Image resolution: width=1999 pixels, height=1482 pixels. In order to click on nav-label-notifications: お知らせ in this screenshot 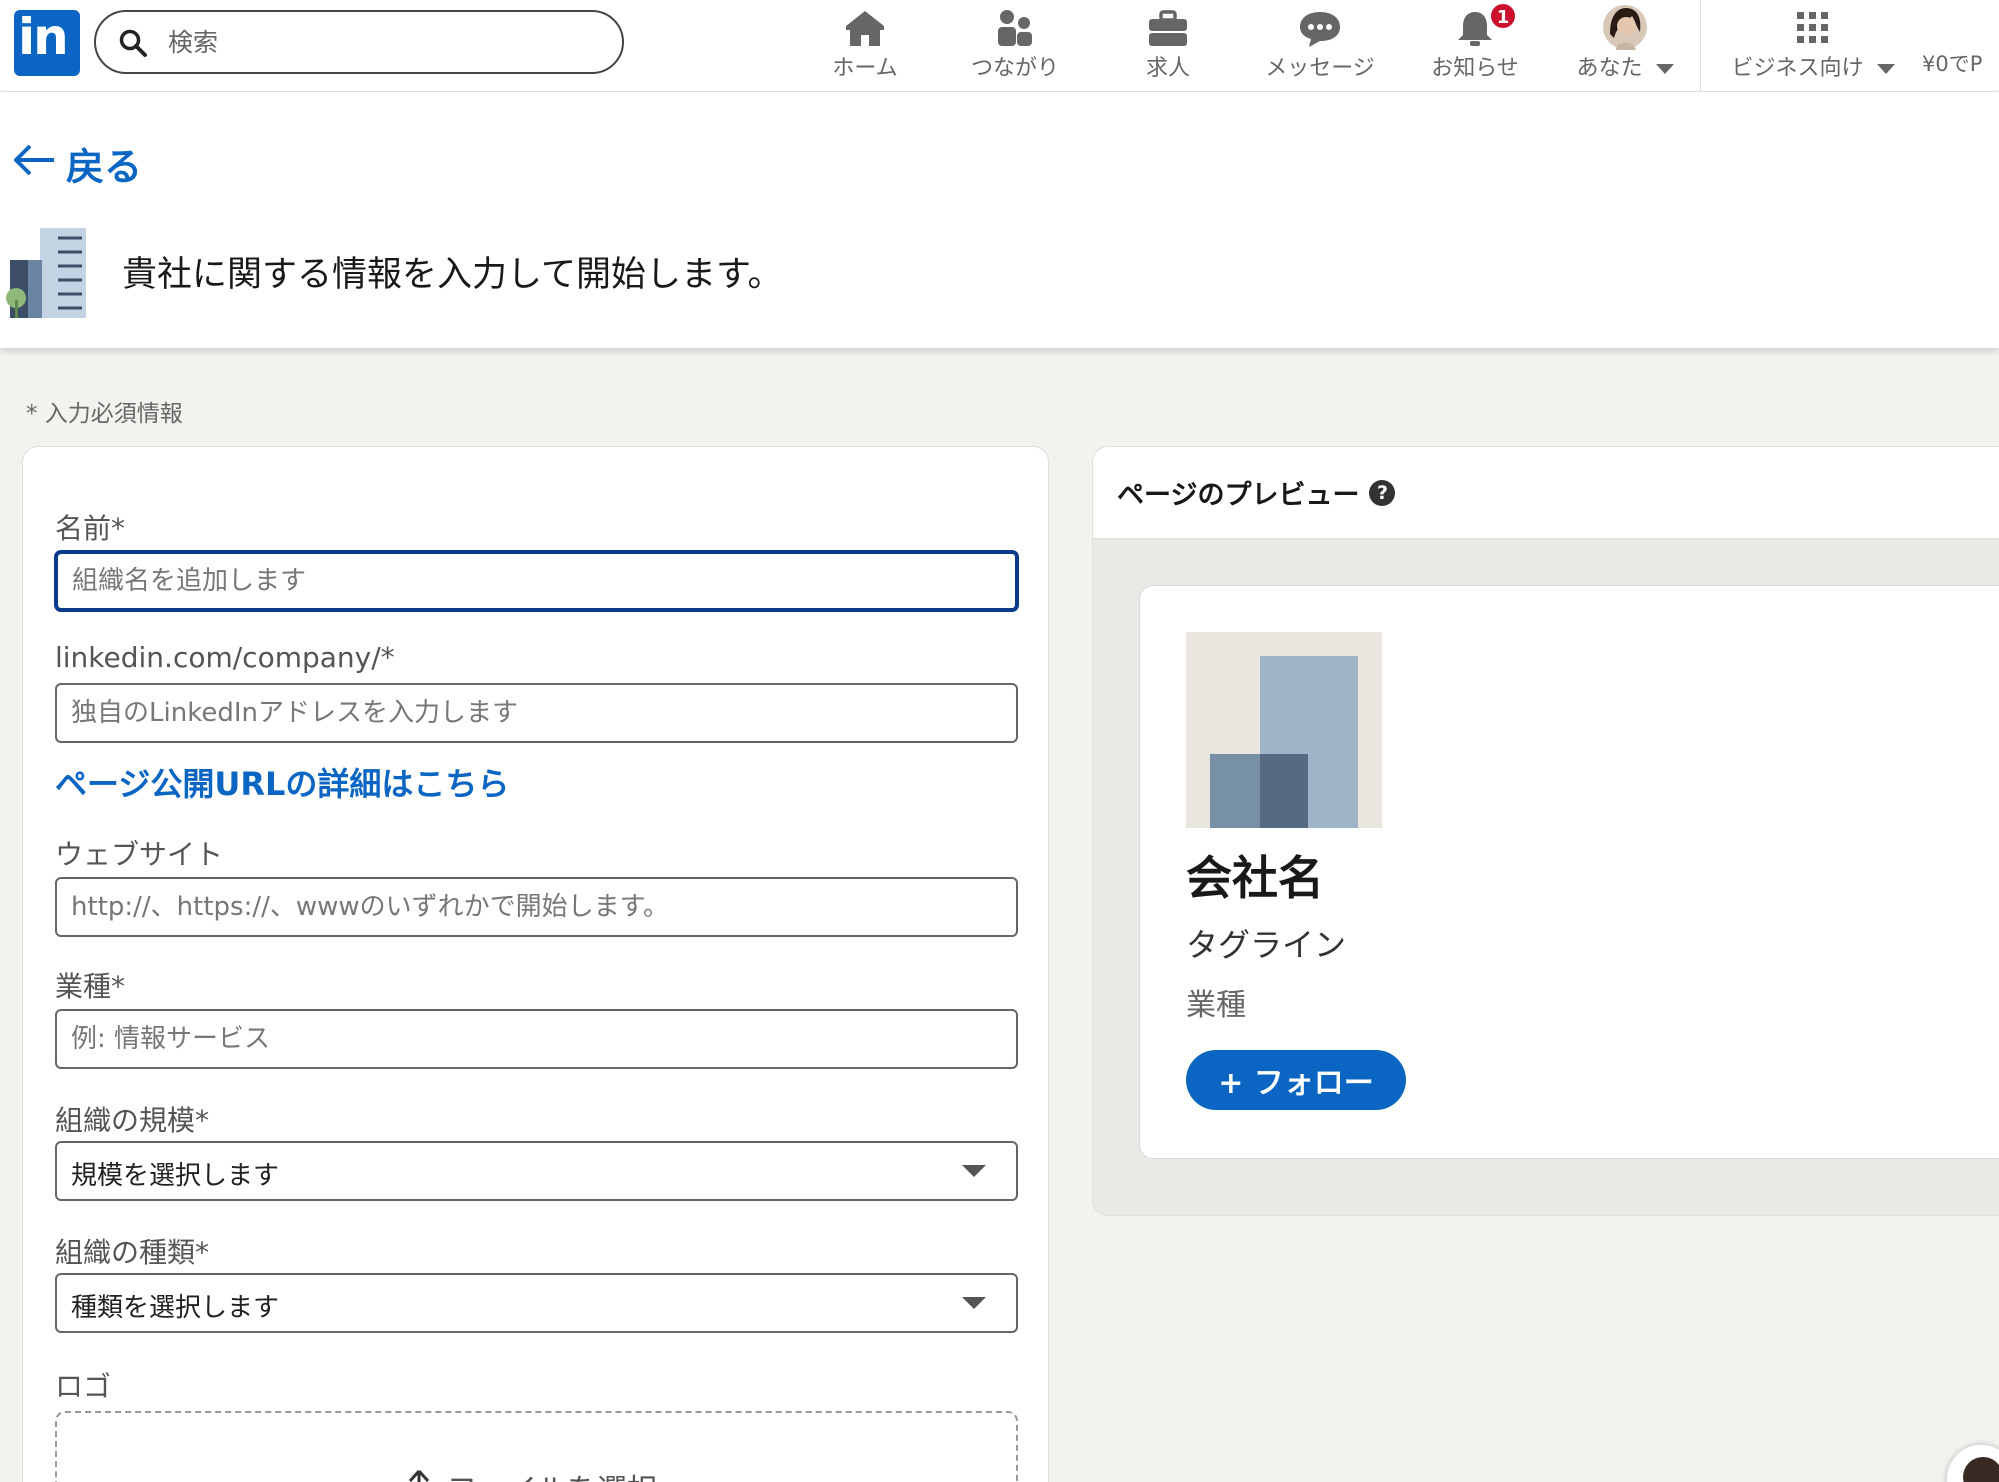, I will do `click(1475, 68)`.